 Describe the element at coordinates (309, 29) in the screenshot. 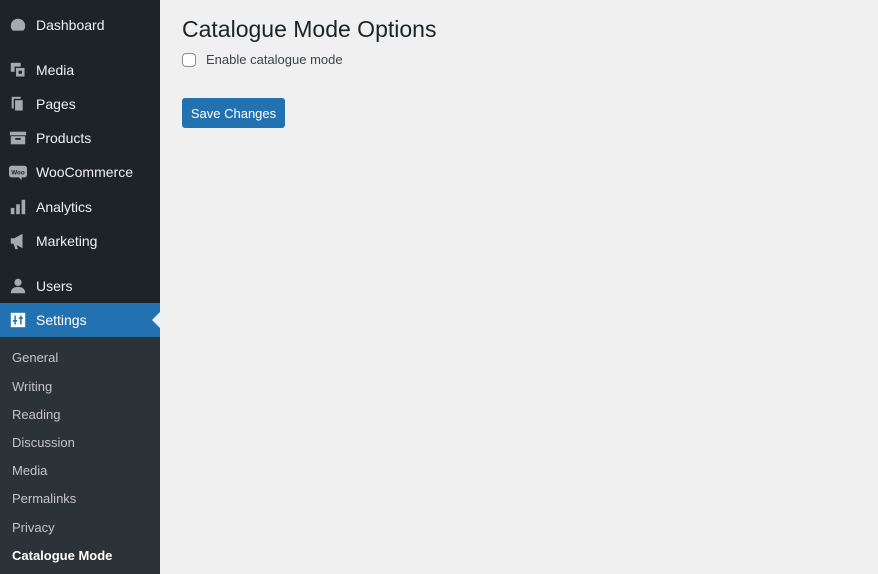

I see `page-title: Catalogue Mode Options` at that location.